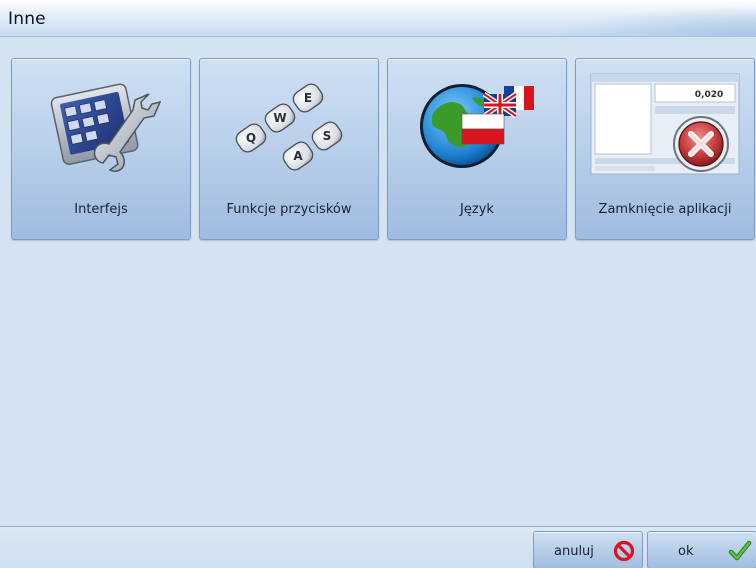 The width and height of the screenshot is (756, 568). I want to click on checkmark-icon, so click(740, 550).